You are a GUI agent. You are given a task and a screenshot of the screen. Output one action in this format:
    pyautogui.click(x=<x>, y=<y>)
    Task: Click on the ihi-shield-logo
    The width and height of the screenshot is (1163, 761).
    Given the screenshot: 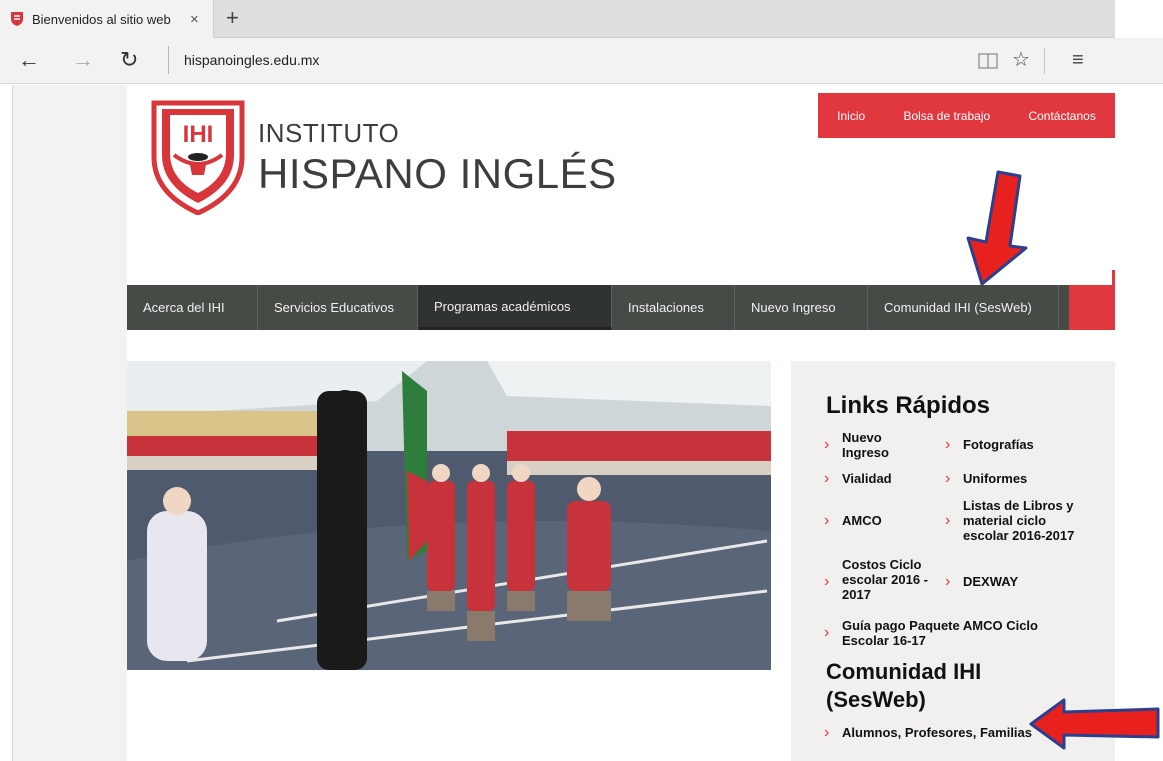 What is the action you would take?
    pyautogui.click(x=198, y=155)
    